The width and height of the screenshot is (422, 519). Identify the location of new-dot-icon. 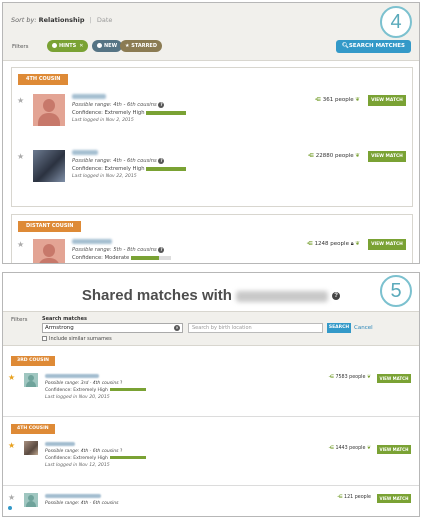
(99, 45).